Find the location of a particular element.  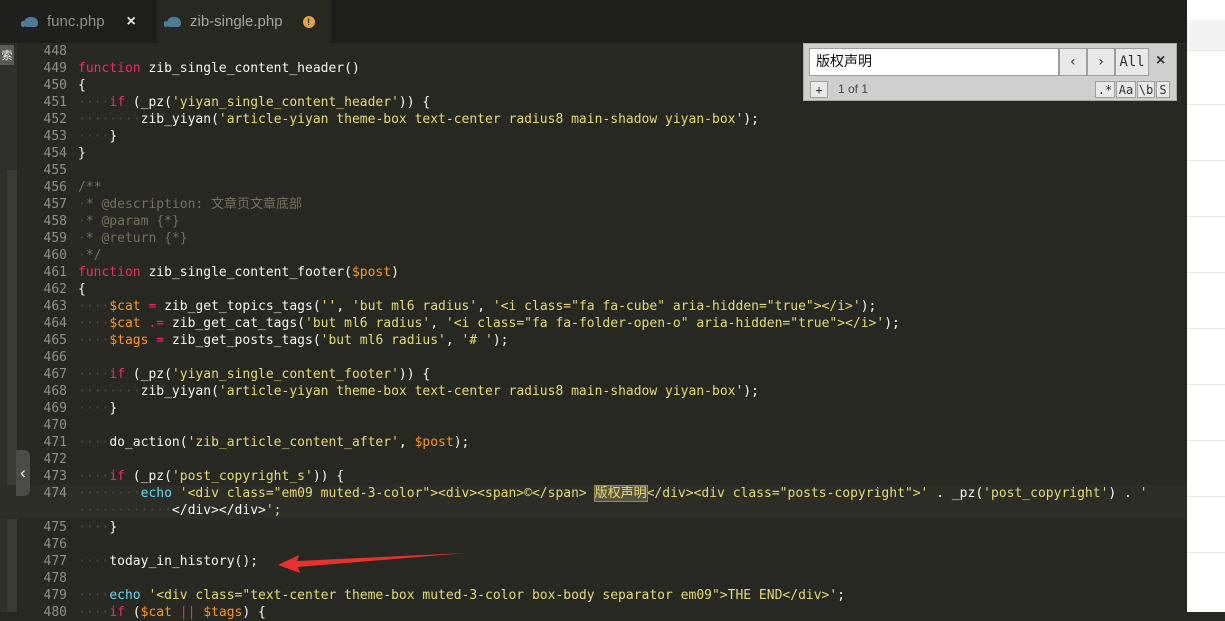

annotation-arrow is located at coordinates (372, 563).